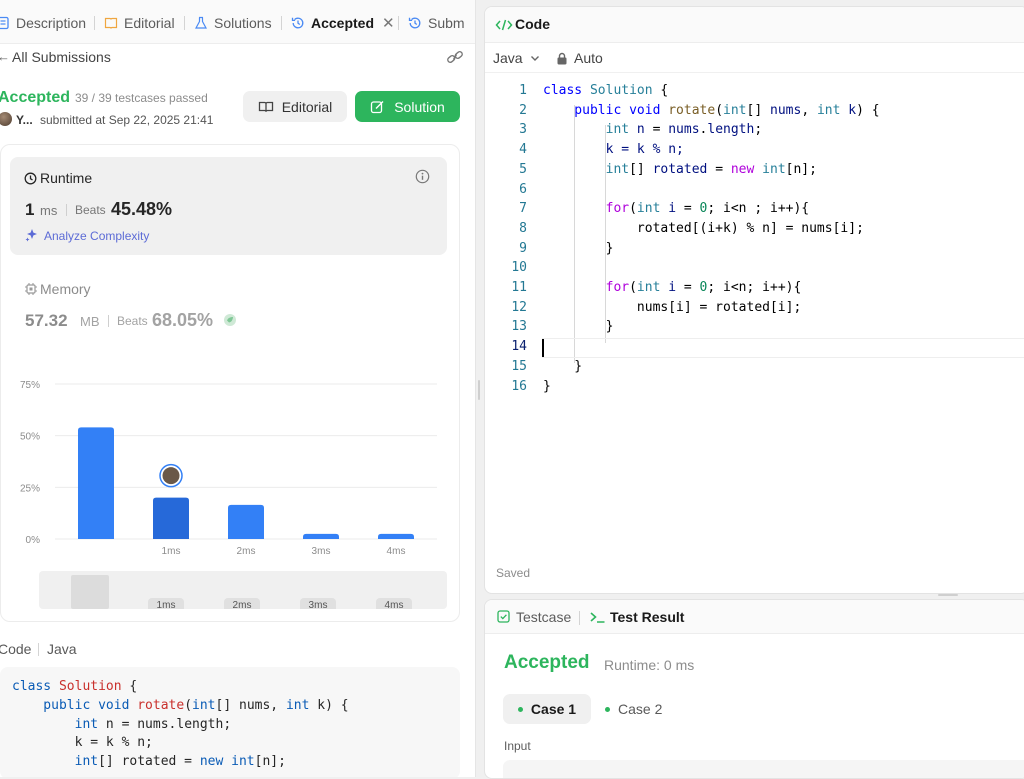 This screenshot has height=779, width=1024. What do you see at coordinates (343, 23) in the screenshot?
I see `tab-accepted: Accepted ✕` at bounding box center [343, 23].